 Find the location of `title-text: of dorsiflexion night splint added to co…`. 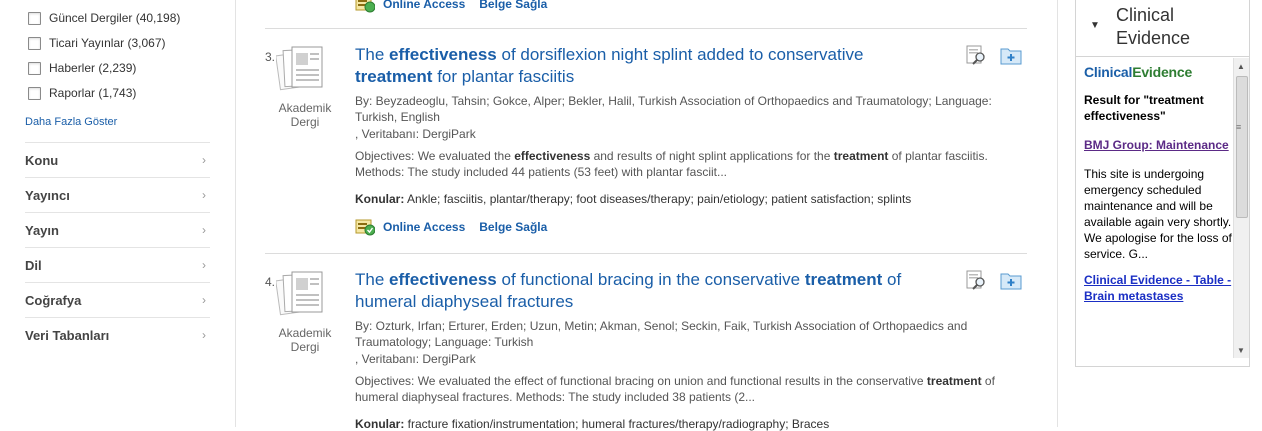

title-text: of dorsiflexion night splint added to co… is located at coordinates (680, 54).